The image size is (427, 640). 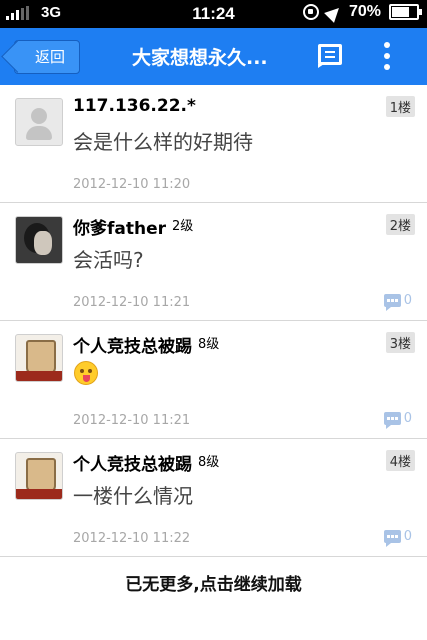 What do you see at coordinates (183, 226) in the screenshot?
I see `user-level: 2级` at bounding box center [183, 226].